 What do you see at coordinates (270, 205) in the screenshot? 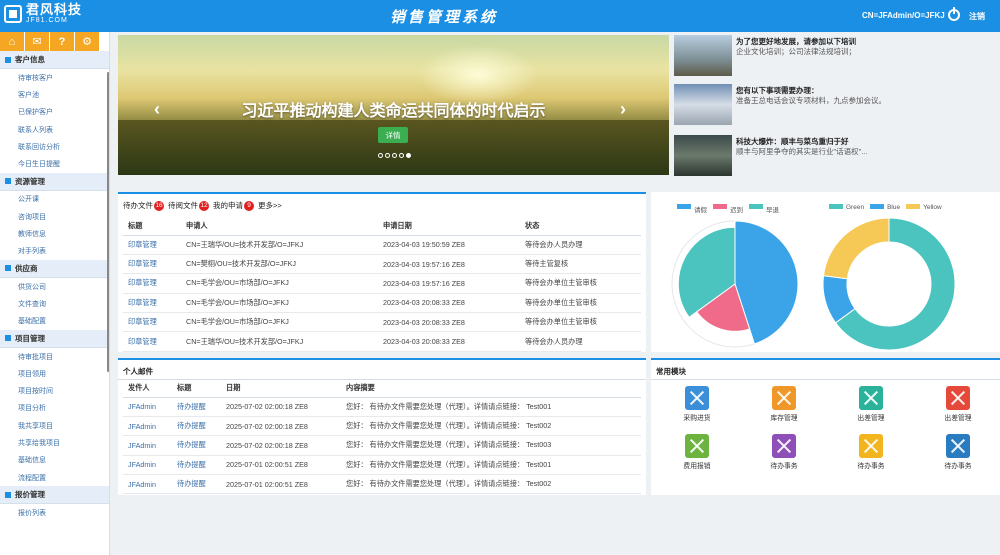
I see `more-link: 更多>>` at bounding box center [270, 205].